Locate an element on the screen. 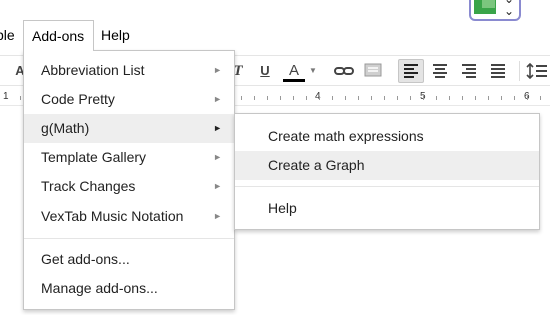 Image resolution: width=550 pixels, height=315 pixels. submenu-item-create-math-expressions: Create math expressions is located at coordinates (387, 136).